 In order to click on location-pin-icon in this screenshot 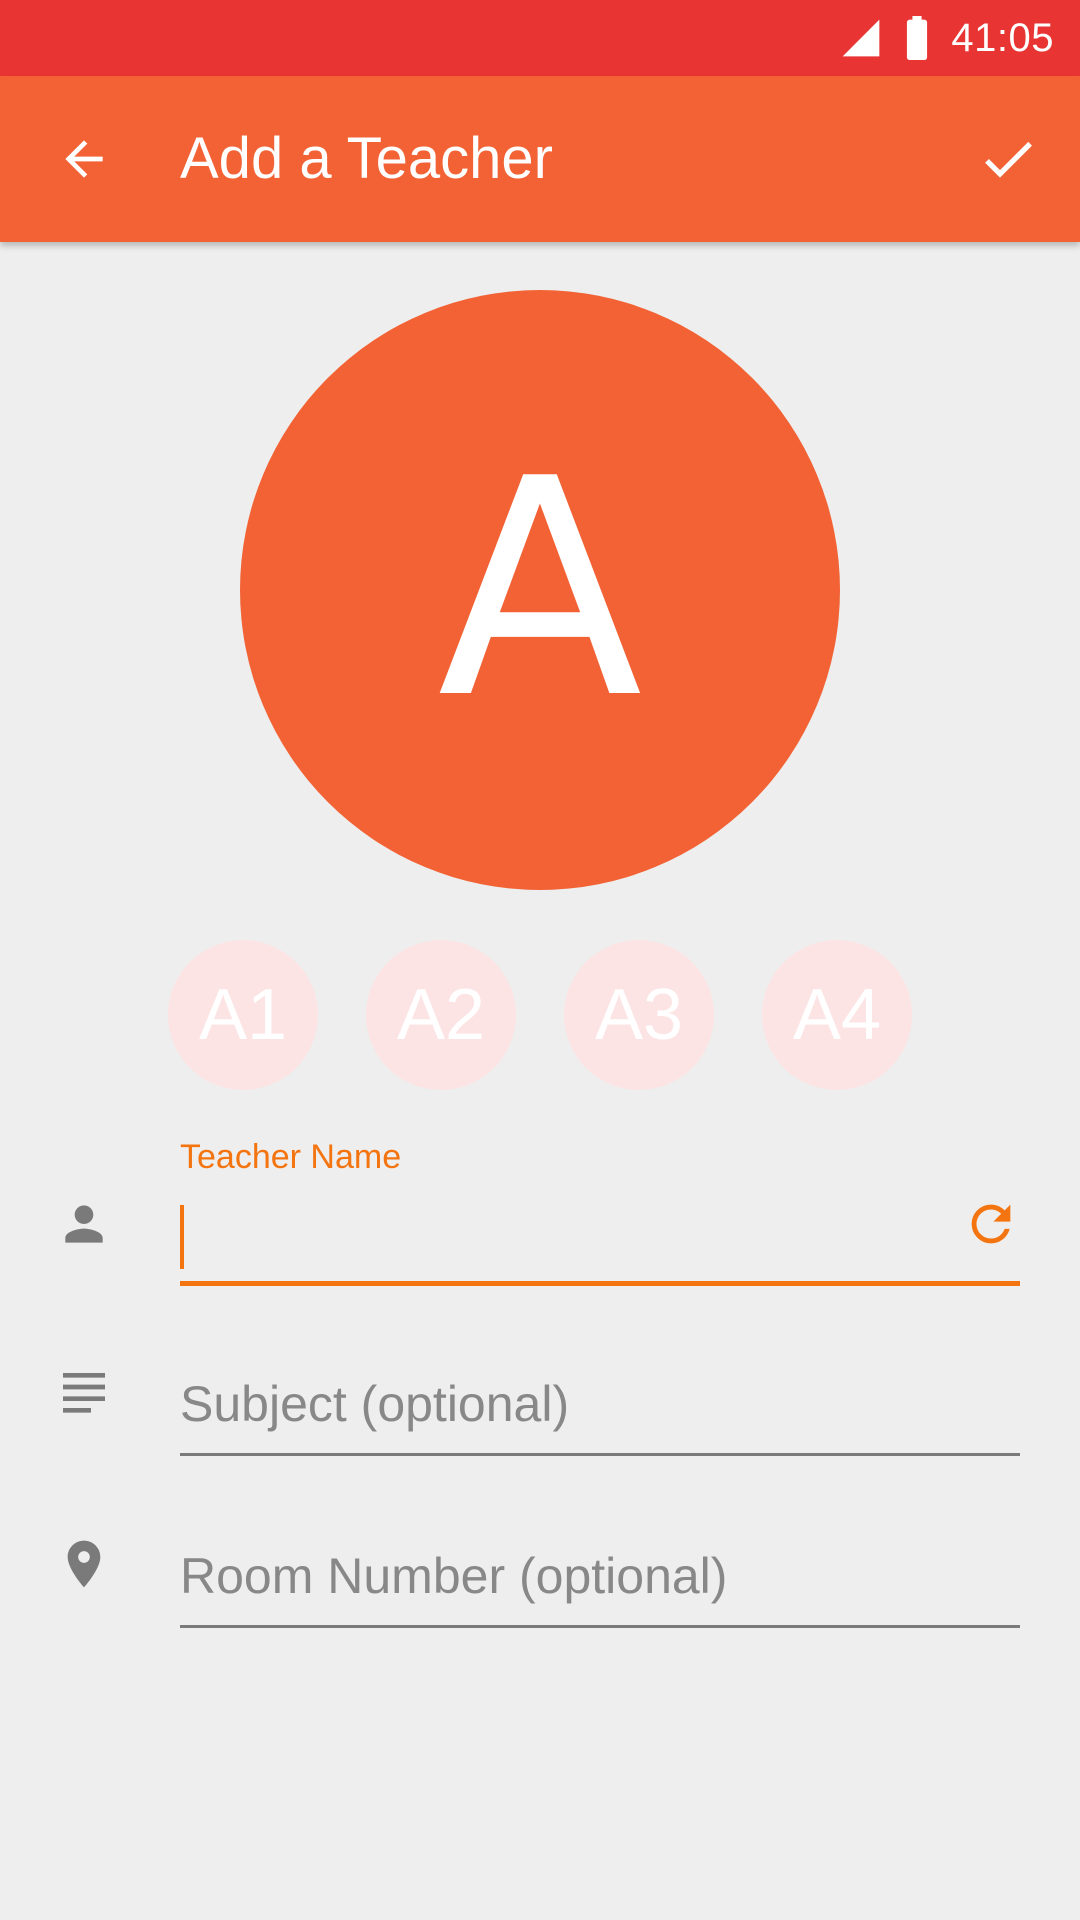, I will do `click(84, 1564)`.